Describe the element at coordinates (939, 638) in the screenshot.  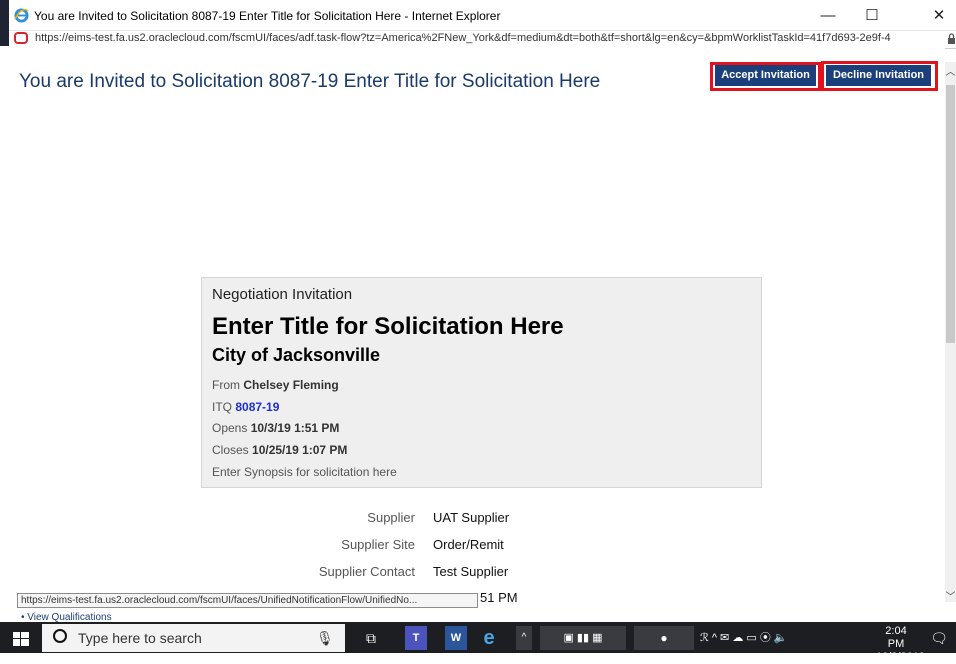
I see `notifications-icon: 🗨` at that location.